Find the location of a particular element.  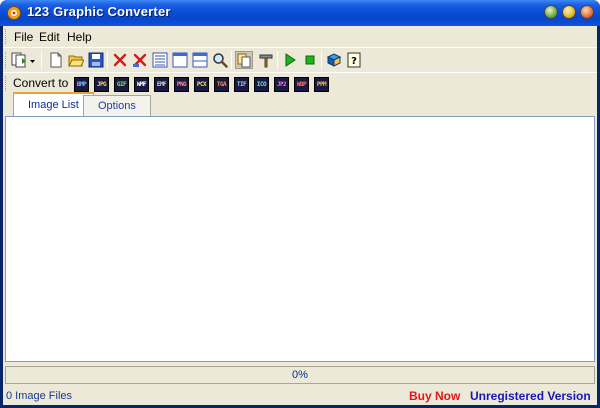

format-label: BMP is located at coordinates (81, 84).